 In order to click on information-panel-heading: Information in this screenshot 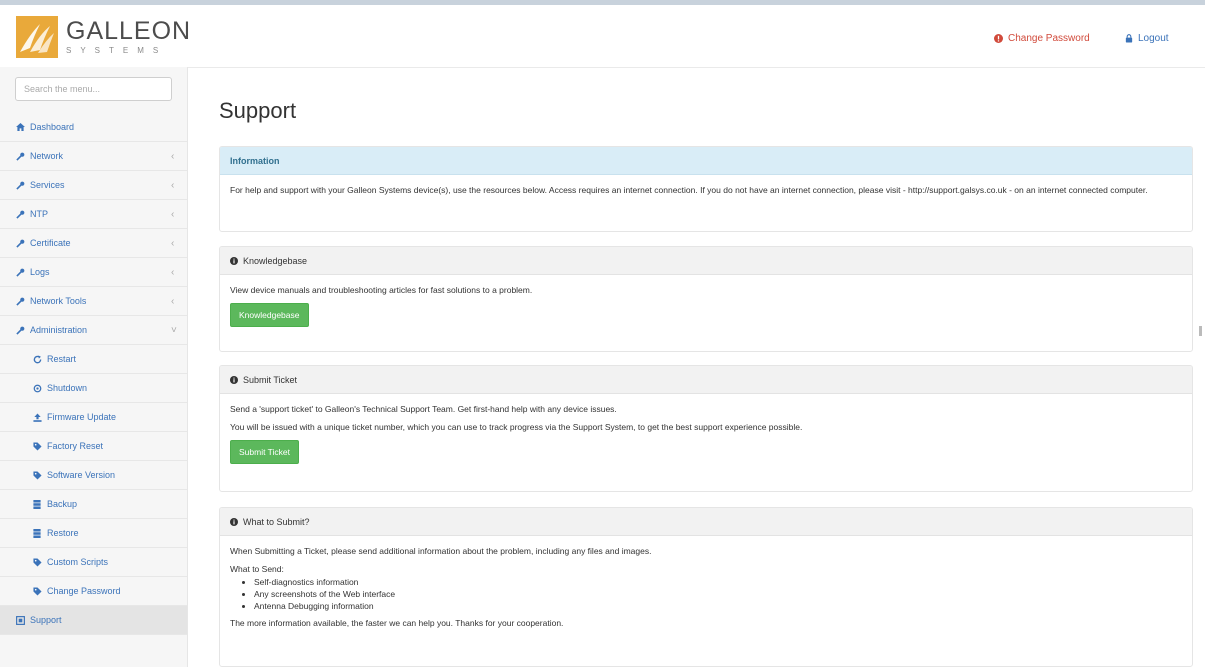, I will do `click(706, 161)`.